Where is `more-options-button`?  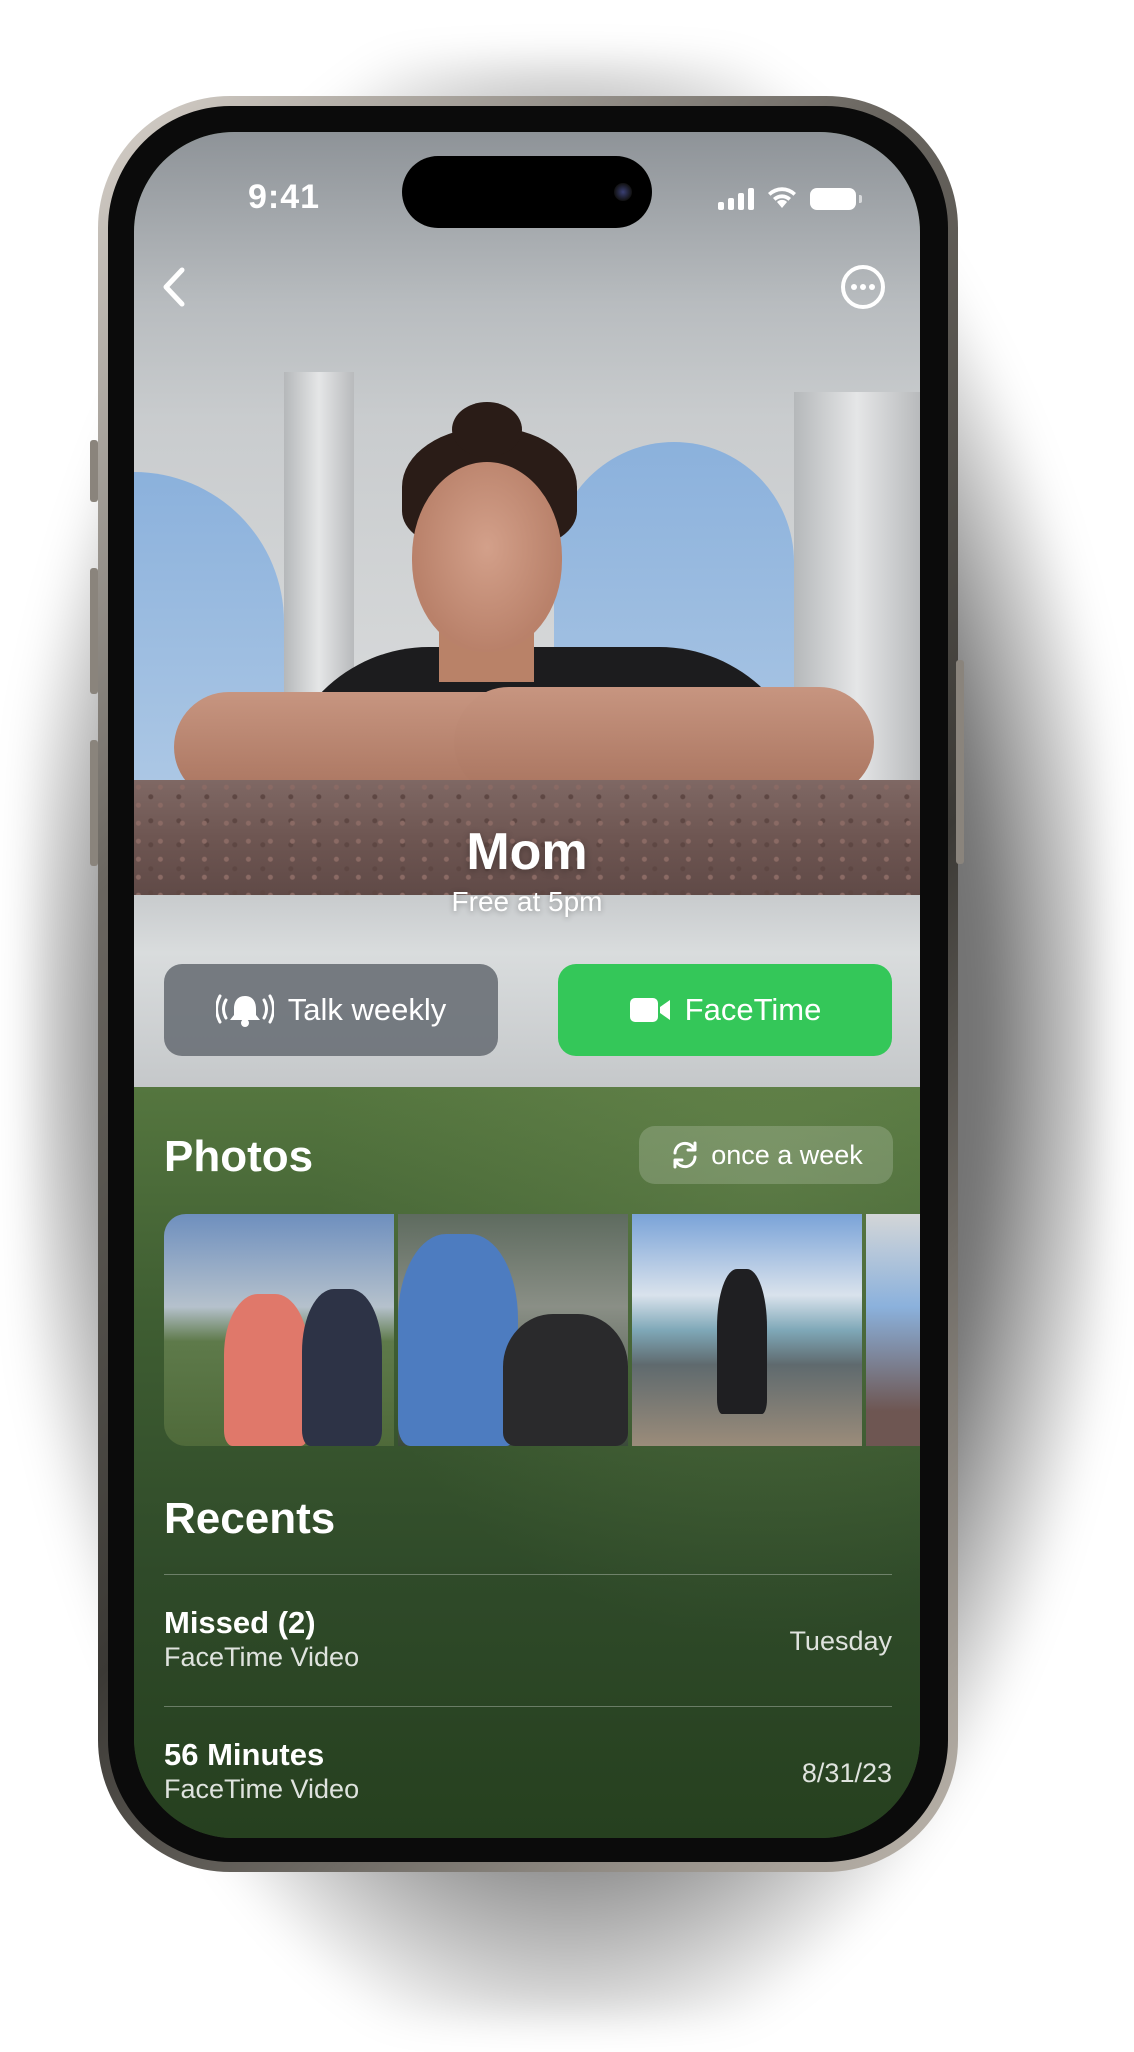
more-options-button is located at coordinates (863, 287).